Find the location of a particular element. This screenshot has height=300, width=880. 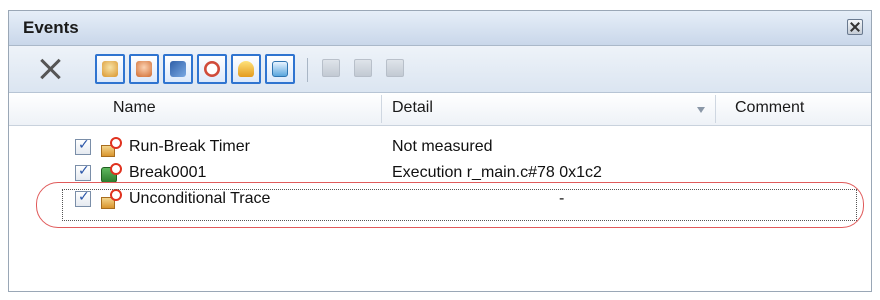

trace-icon is located at coordinates (178, 69).